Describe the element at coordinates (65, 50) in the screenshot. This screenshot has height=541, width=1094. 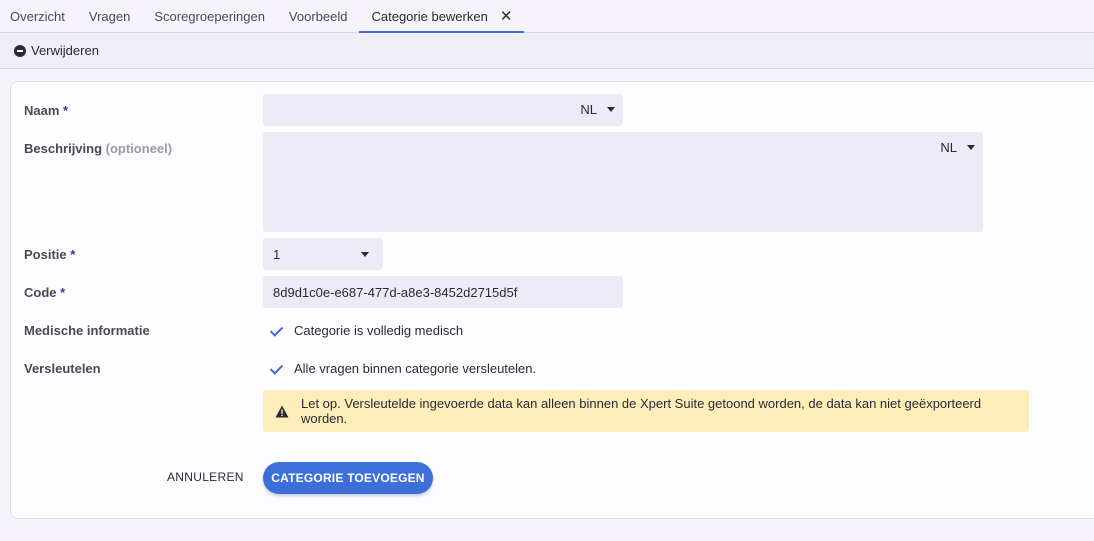
I see `delete-label: Verwijderen` at that location.